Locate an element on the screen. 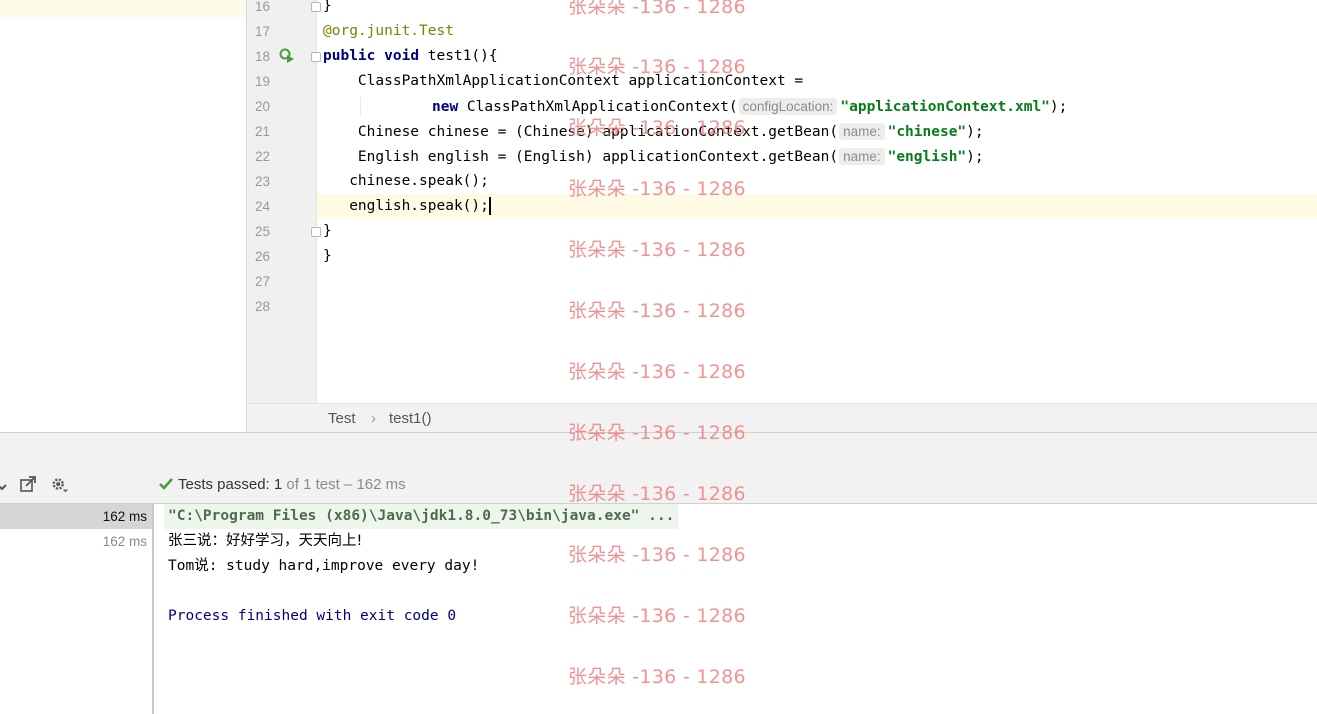 The height and width of the screenshot is (714, 1317). code-line-23: chinese.speak(); is located at coordinates (406, 181).